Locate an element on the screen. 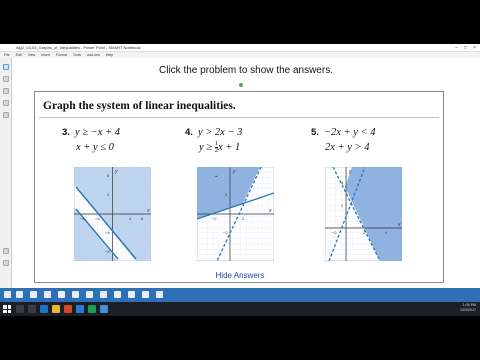 The height and width of the screenshot is (360, 480). graph-problem-4: y x 2 −2 2 −2 ⌖ is located at coordinates (235, 214).